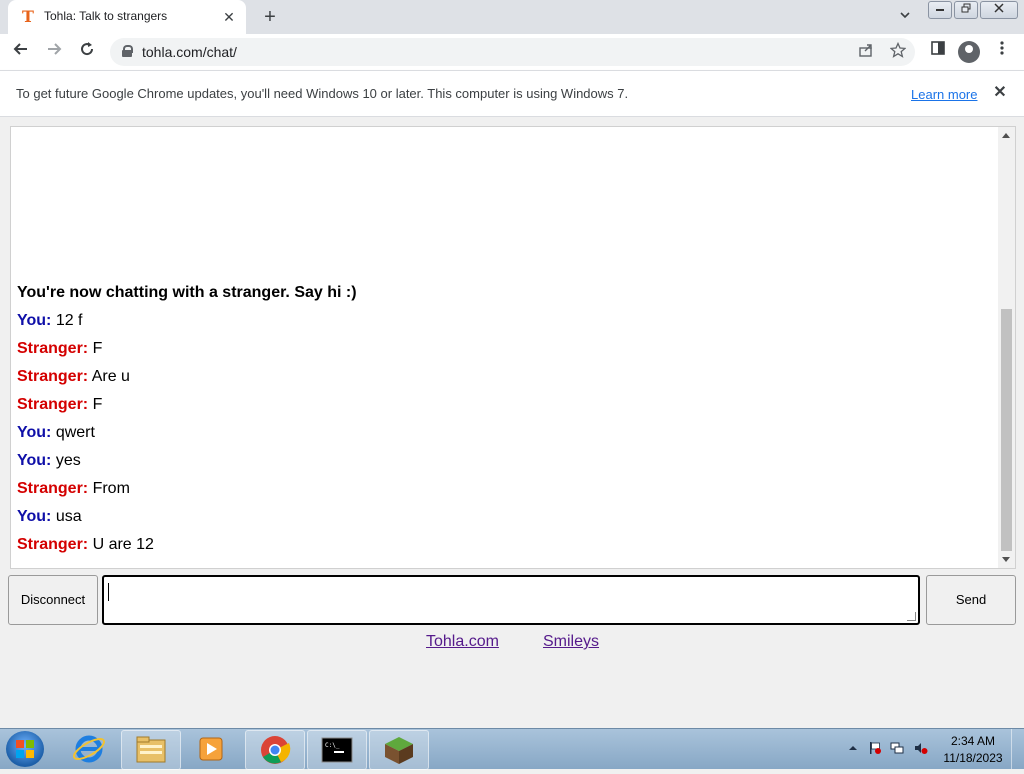  What do you see at coordinates (512, 17) in the screenshot?
I see `tab-strip: T Tohla: Talk to strangers ✕ +` at bounding box center [512, 17].